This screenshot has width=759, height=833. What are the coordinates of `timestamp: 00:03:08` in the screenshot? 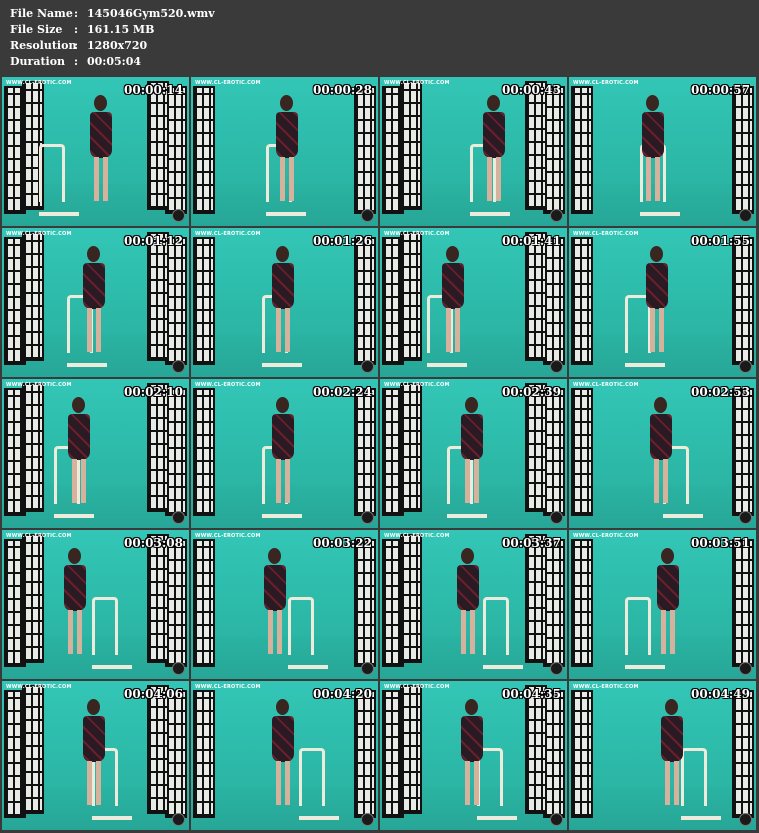 It's located at (153, 543).